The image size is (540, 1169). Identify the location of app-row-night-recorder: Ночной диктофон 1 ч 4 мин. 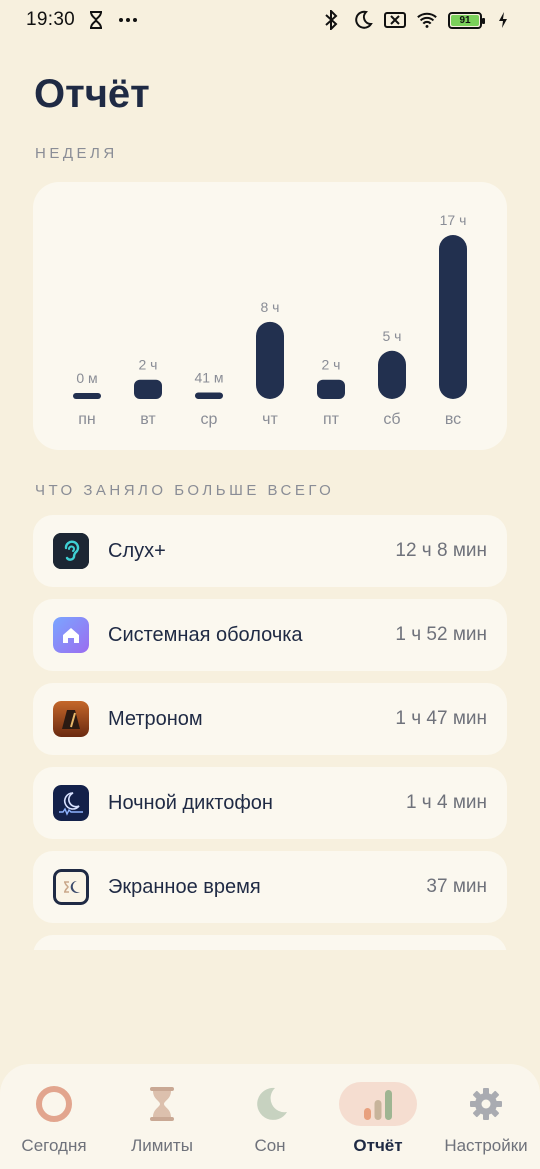
(270, 803).